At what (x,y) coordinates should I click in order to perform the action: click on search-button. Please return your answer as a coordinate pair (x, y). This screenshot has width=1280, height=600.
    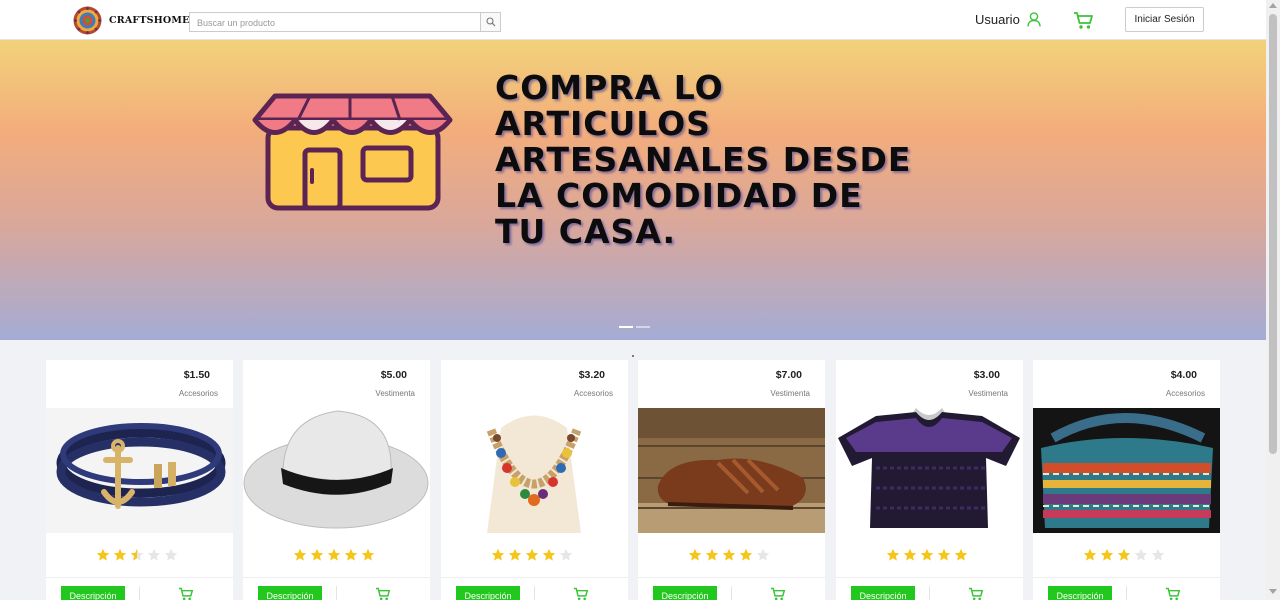
    Looking at the image, I should click on (490, 22).